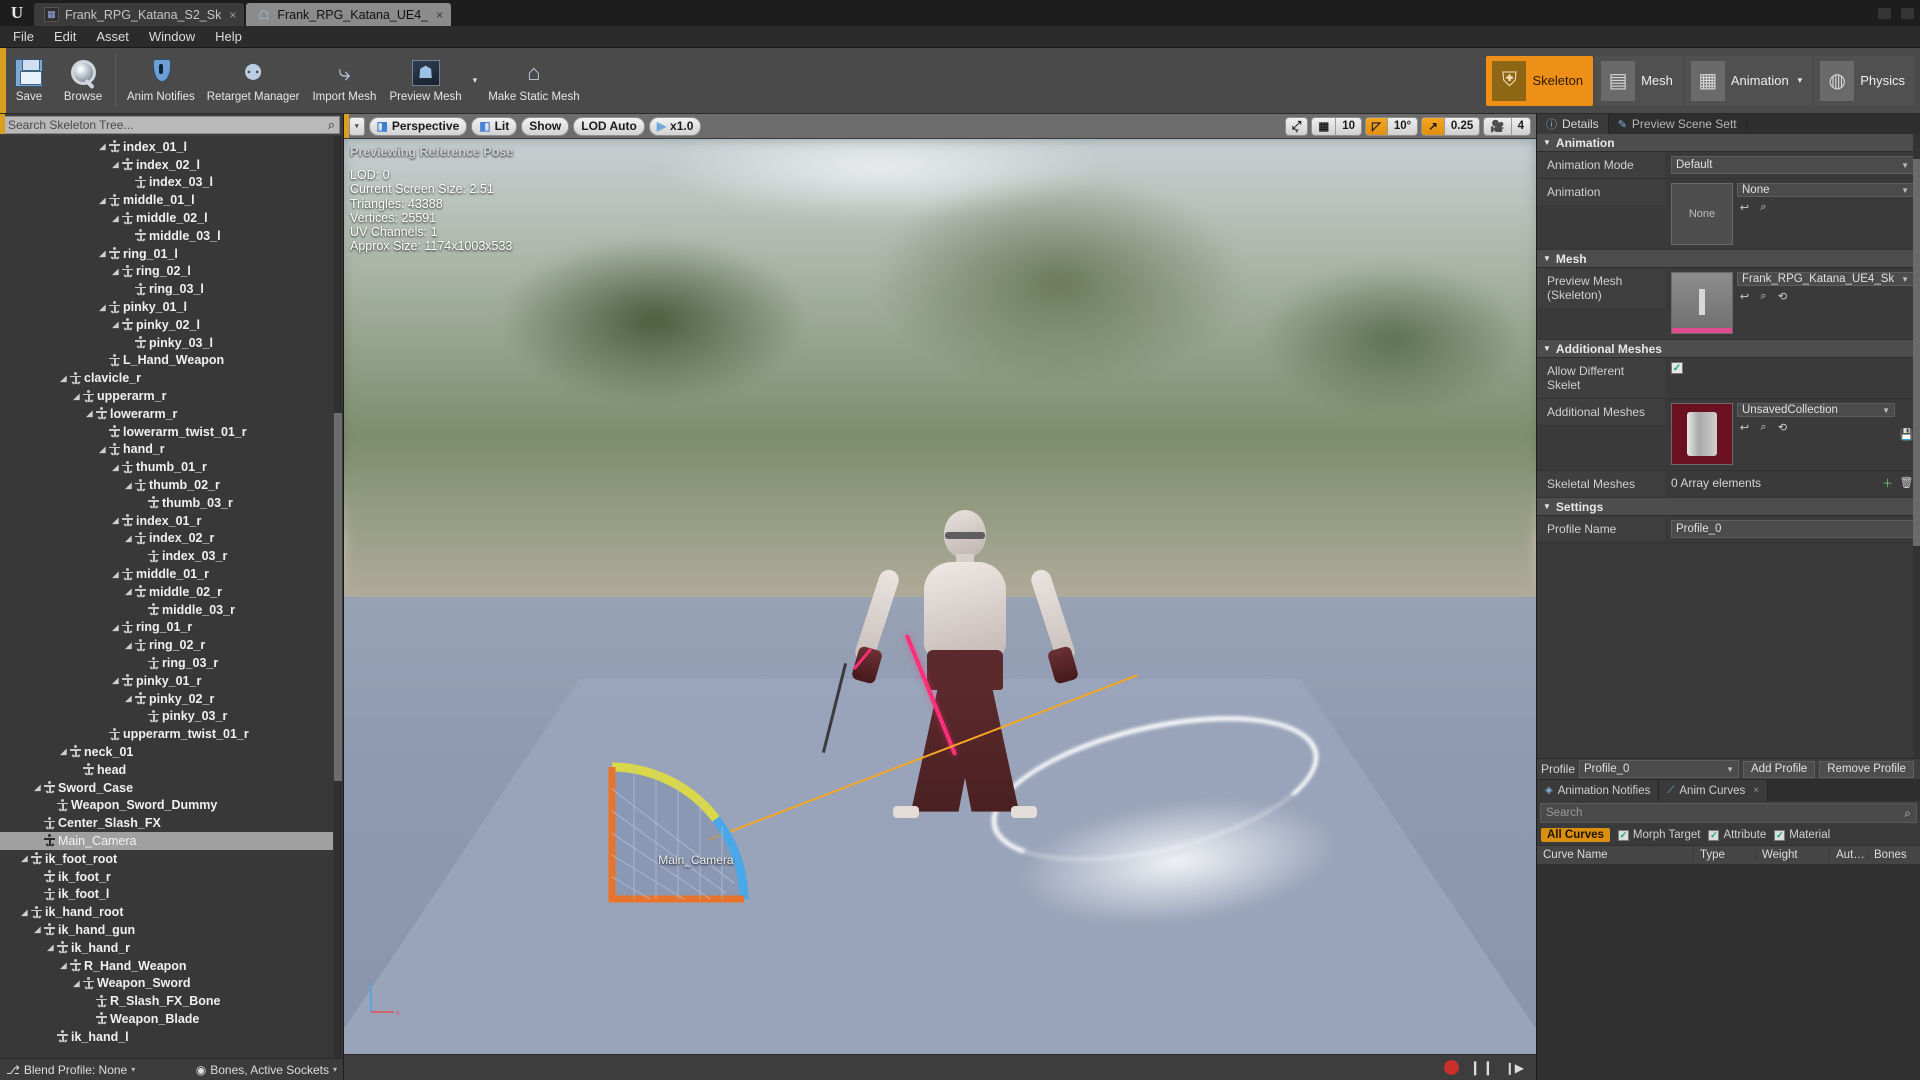 This screenshot has width=1920, height=1080. Describe the element at coordinates (166, 1037) in the screenshot. I see `skeleton-tree-row: ik_hand_l` at that location.